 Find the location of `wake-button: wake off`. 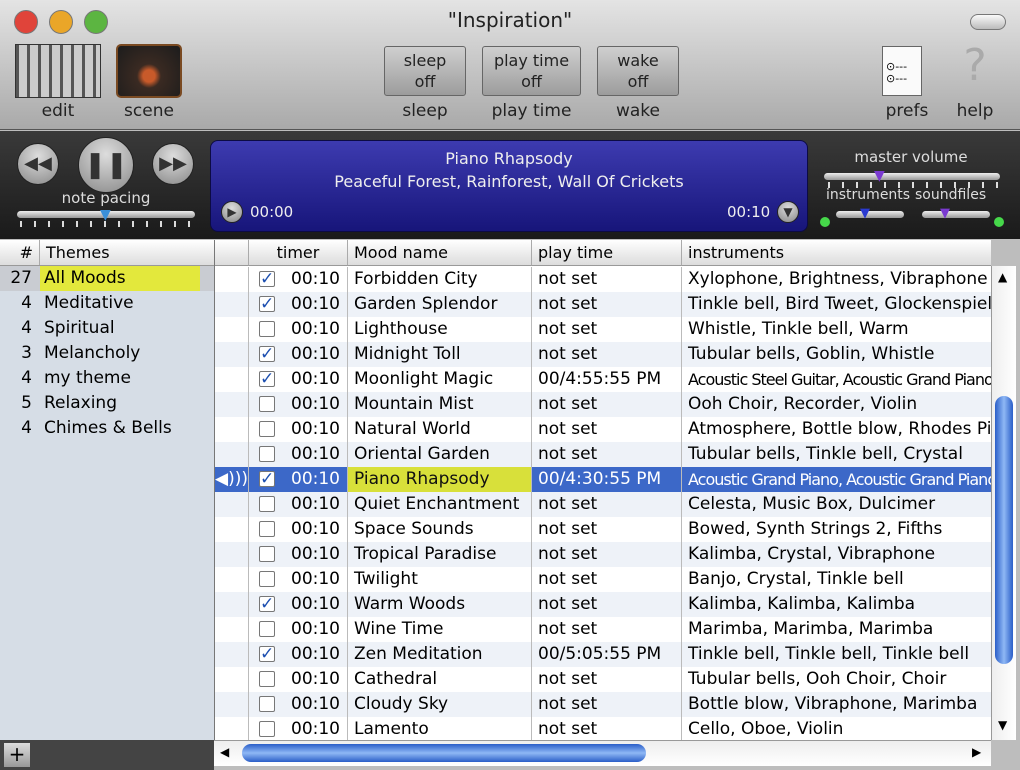

wake-button: wake off is located at coordinates (638, 71).